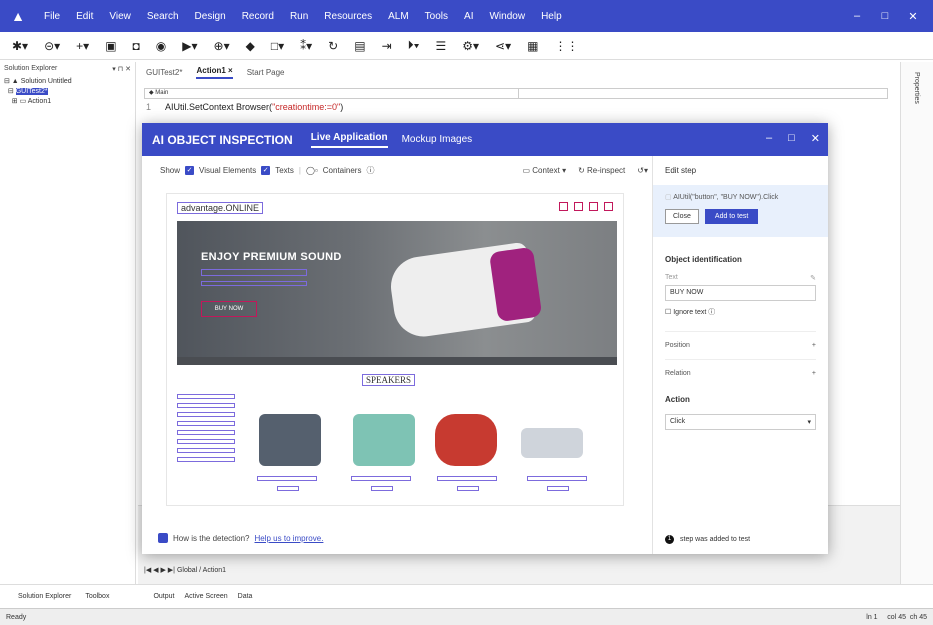  What do you see at coordinates (913, 16) in the screenshot?
I see `close-icon: ✕` at bounding box center [913, 16].